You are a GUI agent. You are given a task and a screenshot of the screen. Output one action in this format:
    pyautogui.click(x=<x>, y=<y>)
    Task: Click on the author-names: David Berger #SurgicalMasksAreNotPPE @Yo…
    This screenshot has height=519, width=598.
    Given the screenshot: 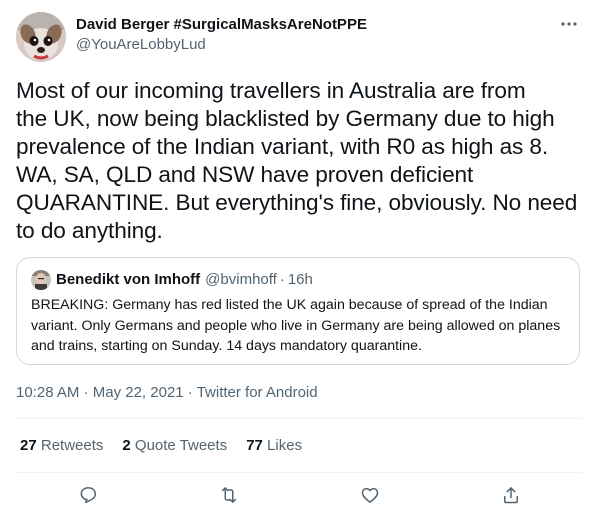 What is the action you would take?
    pyautogui.click(x=221, y=35)
    